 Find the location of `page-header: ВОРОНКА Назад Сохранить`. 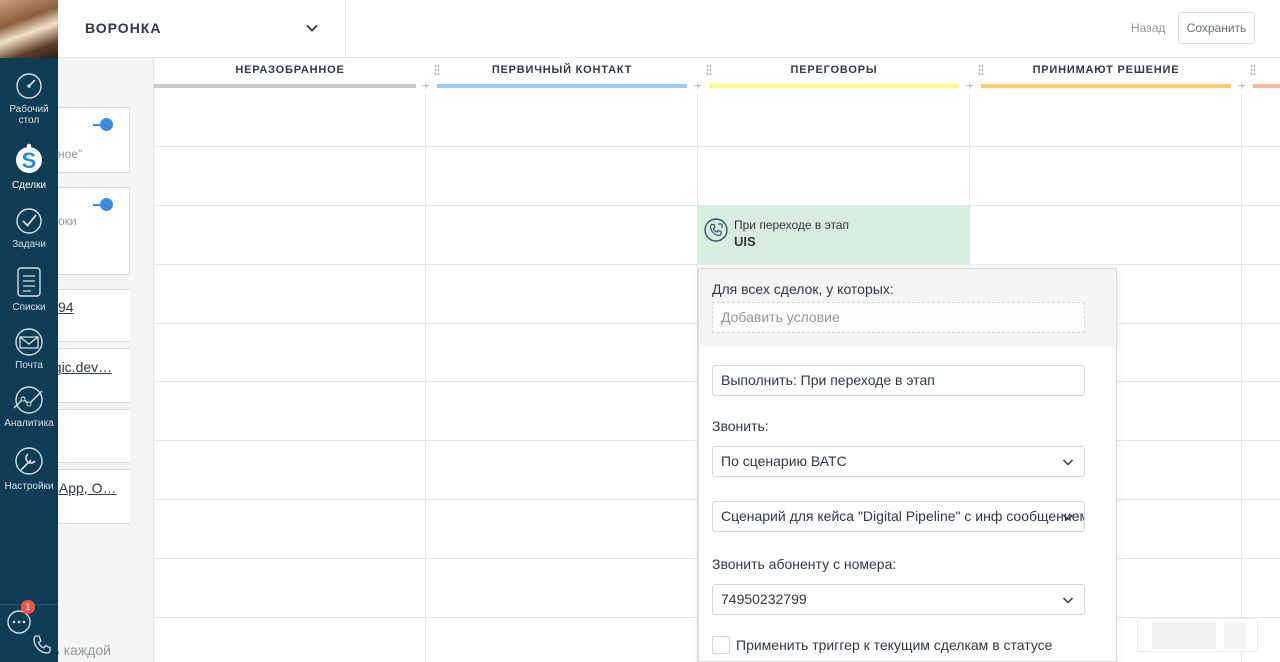

page-header: ВОРОНКА Назад Сохранить is located at coordinates (669, 29).